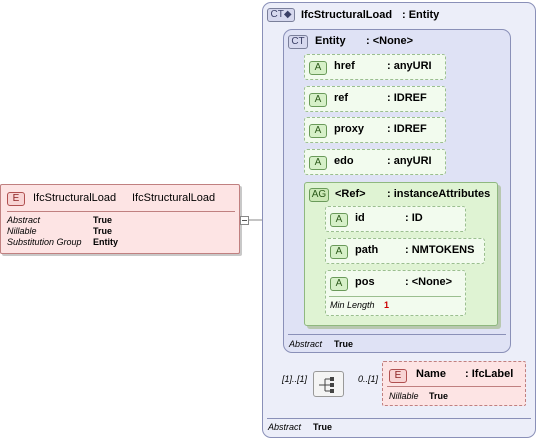  I want to click on name-element-divider, so click(454, 386).